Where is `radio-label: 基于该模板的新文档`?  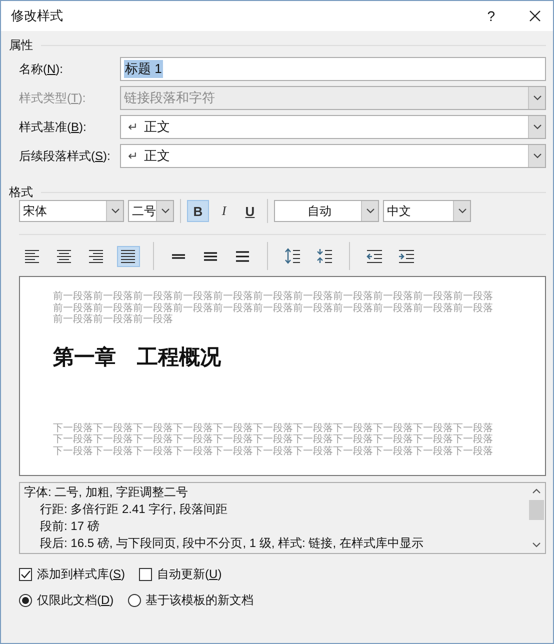 radio-label: 基于该模板的新文档 is located at coordinates (200, 600).